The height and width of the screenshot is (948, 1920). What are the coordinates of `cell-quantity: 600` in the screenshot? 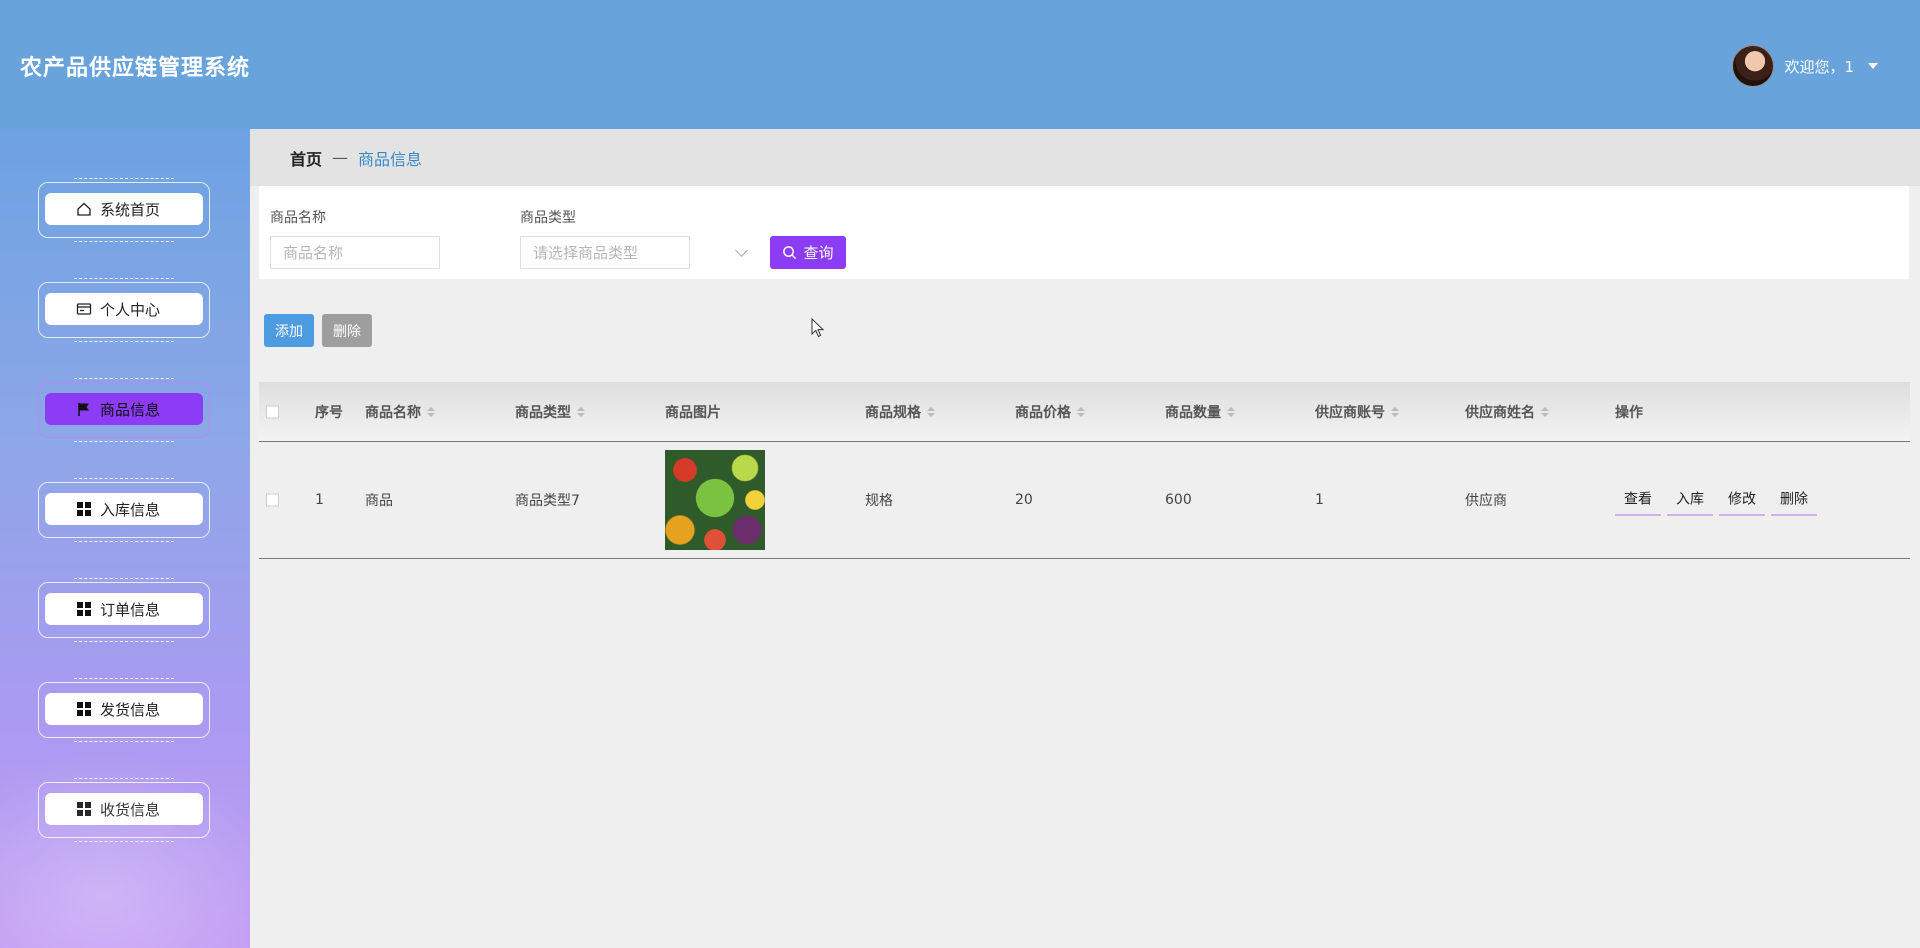 It's located at (1178, 500).